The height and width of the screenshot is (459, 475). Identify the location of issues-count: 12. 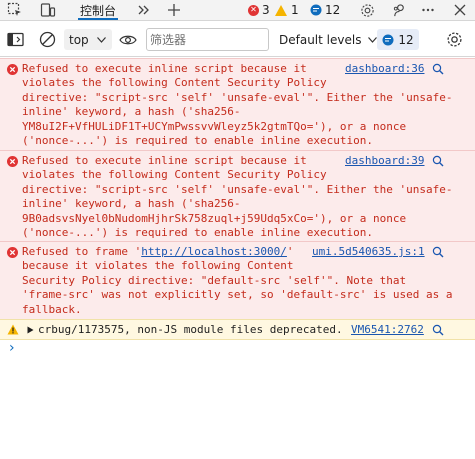
(333, 10).